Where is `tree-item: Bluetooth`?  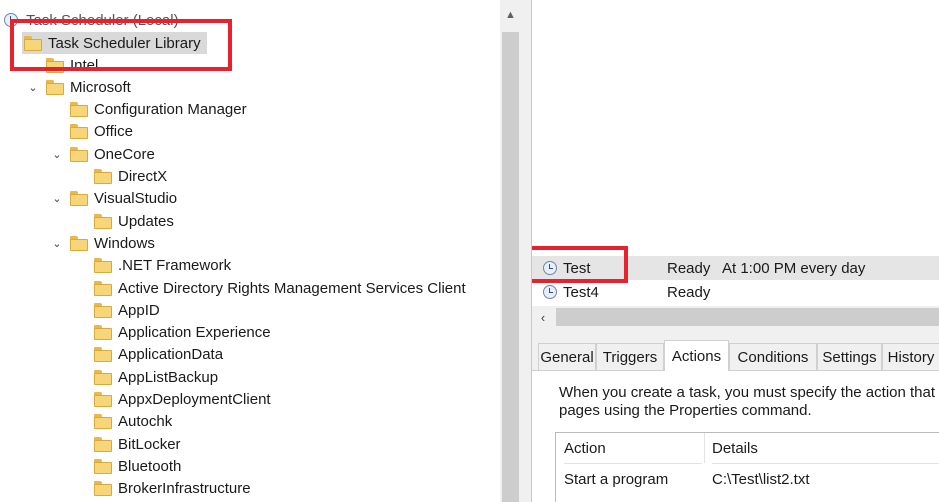
tree-item: Bluetooth is located at coordinates (137, 466).